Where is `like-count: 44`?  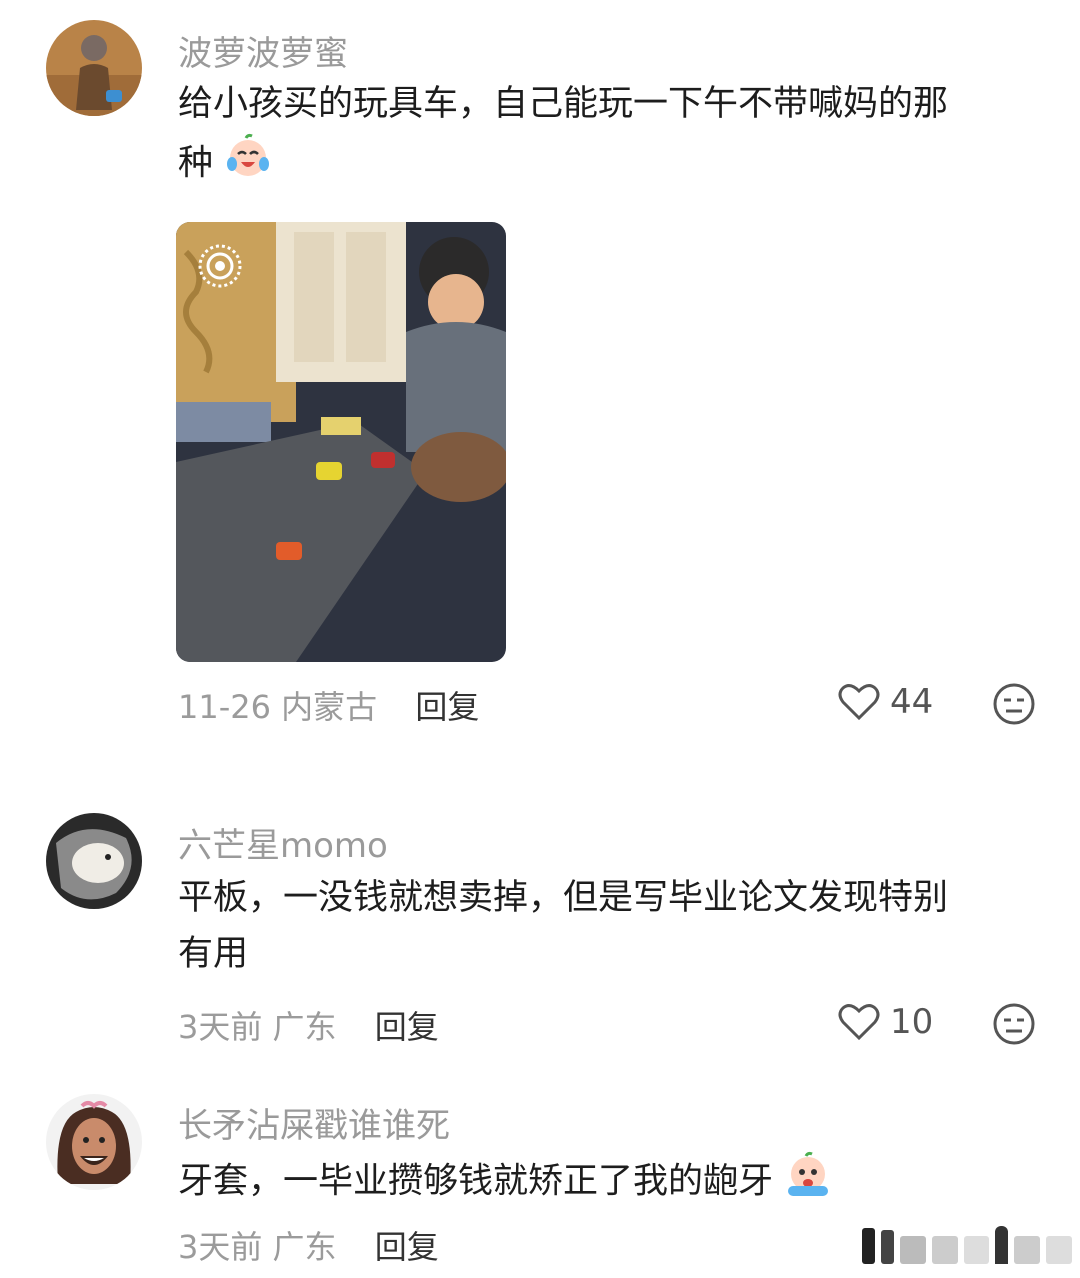
like-count: 44 is located at coordinates (912, 702).